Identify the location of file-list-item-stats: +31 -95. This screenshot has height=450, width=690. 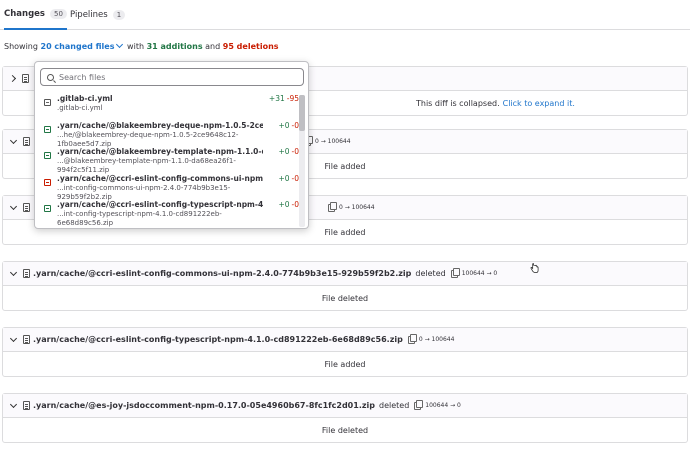
(283, 98).